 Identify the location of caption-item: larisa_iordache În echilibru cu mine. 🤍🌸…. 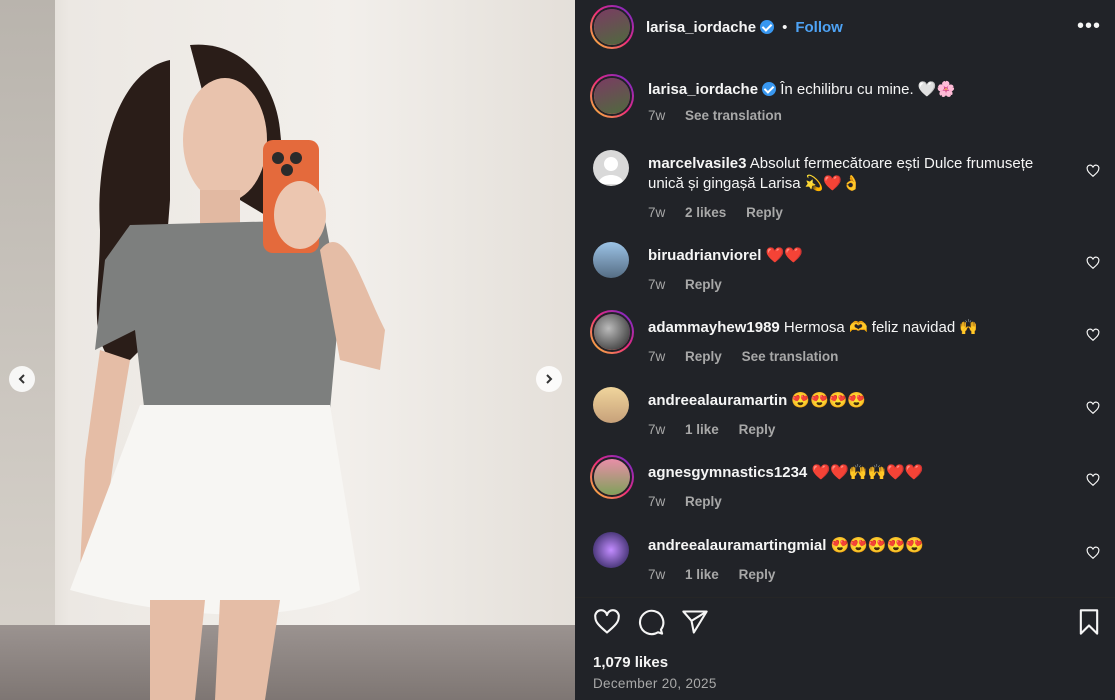
(845, 104).